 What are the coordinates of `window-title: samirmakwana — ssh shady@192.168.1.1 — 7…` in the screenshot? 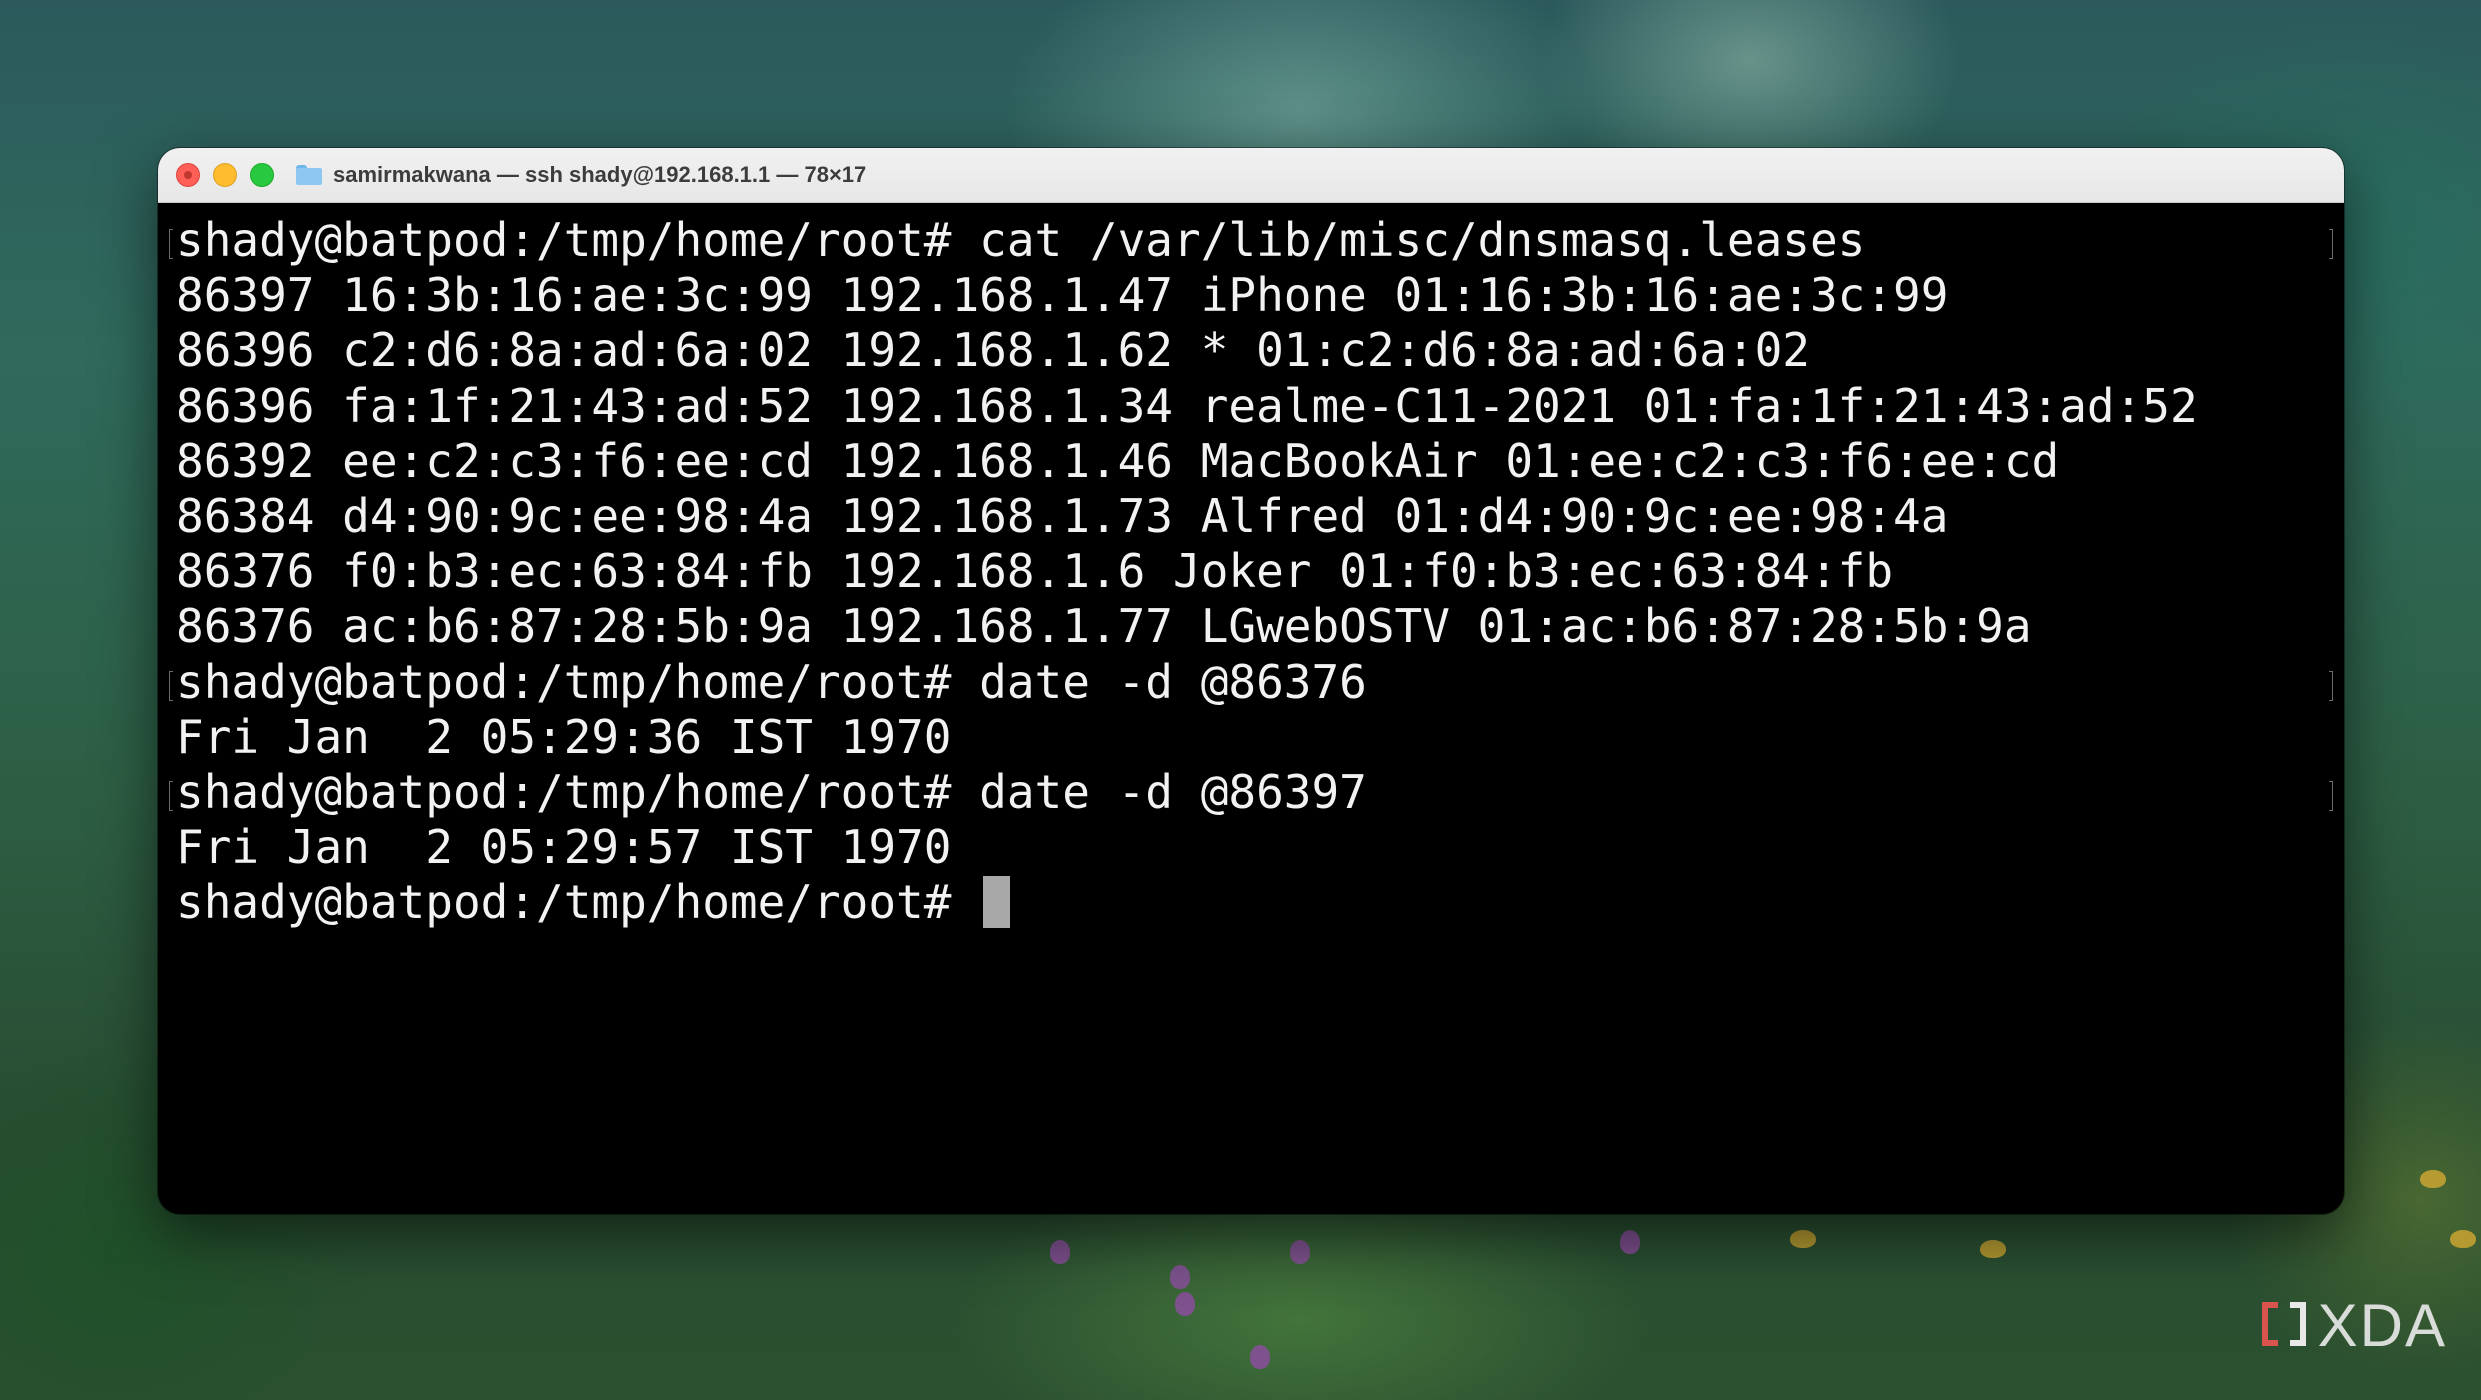 It's located at (600, 174).